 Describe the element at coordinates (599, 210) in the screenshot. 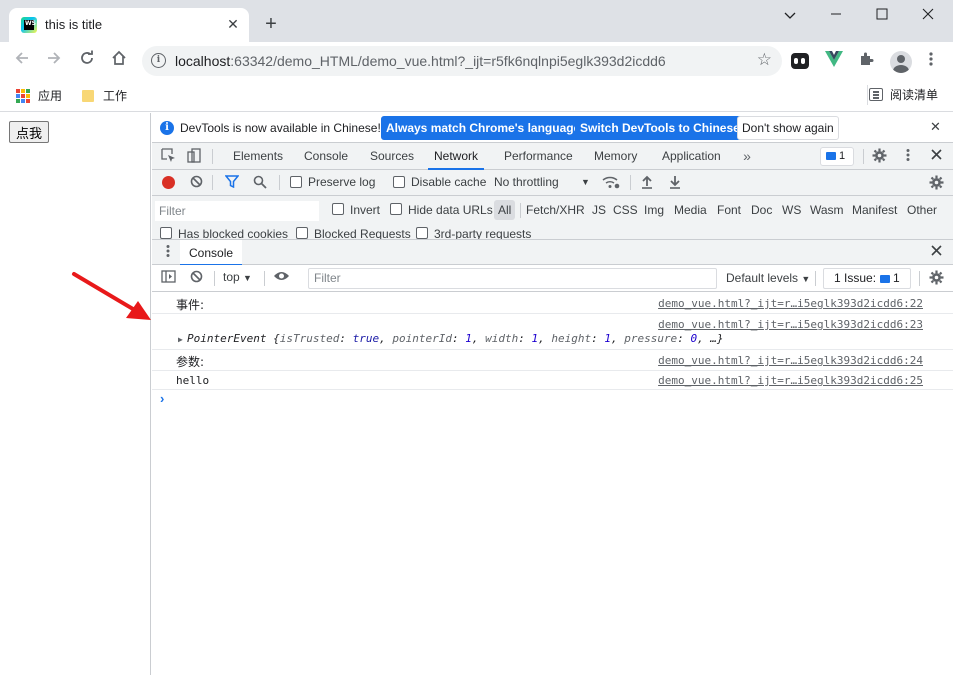

I see `type-filter-js: JS` at that location.